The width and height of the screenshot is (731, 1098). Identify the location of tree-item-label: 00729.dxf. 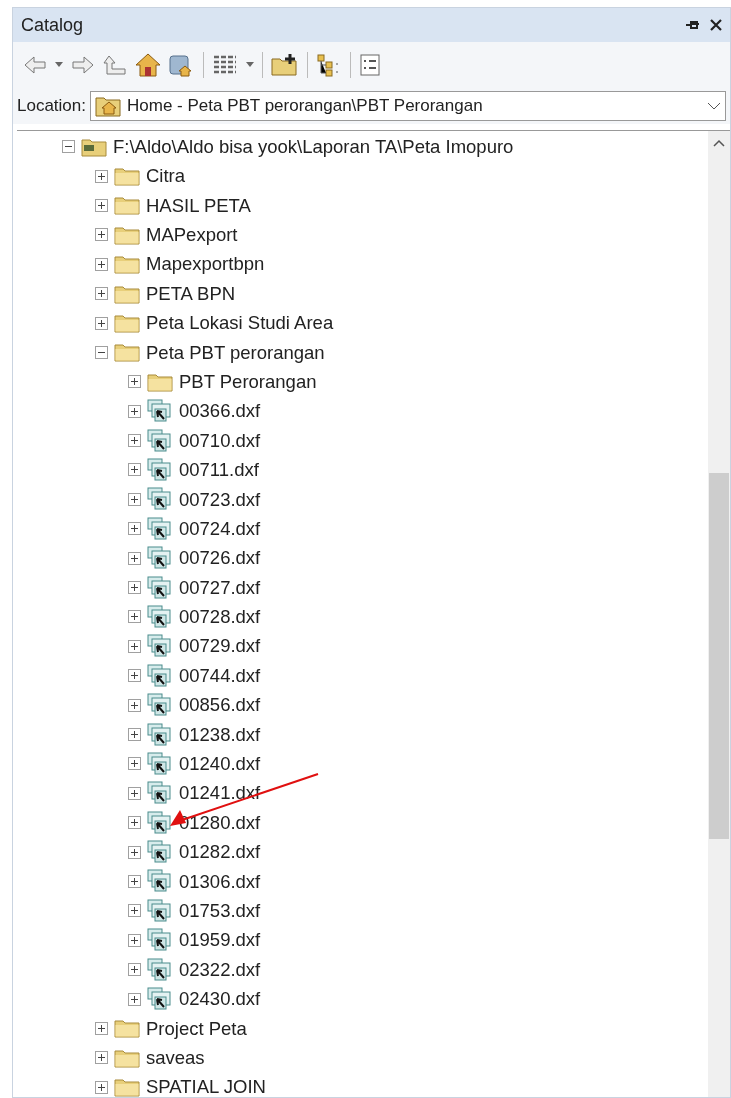
(220, 646).